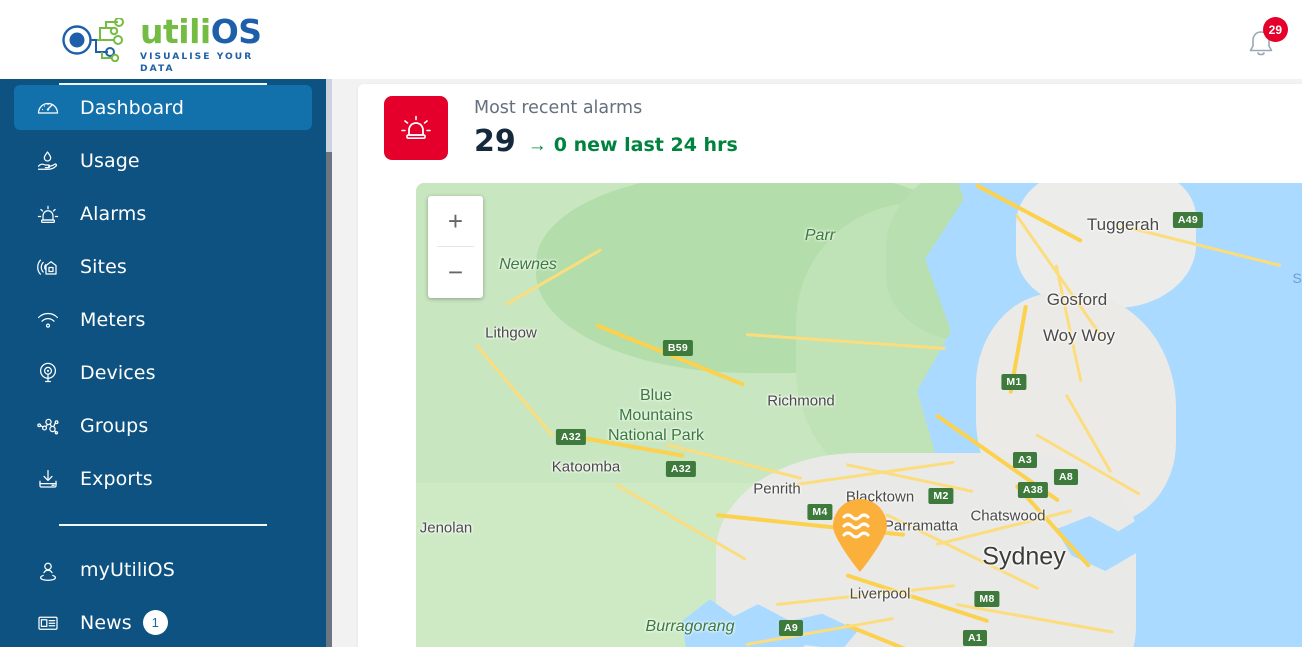 The image size is (1302, 647). Describe the element at coordinates (329, 115) in the screenshot. I see `sidebar-scrollbar-thumb` at that location.